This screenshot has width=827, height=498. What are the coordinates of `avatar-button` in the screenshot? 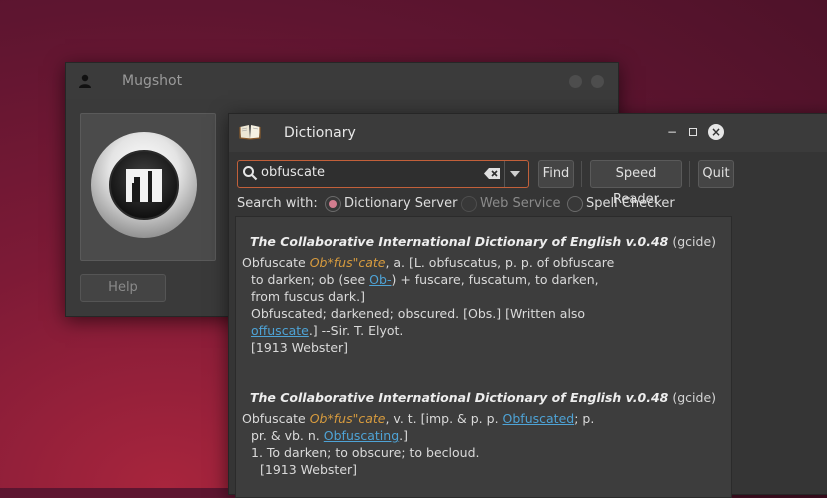 It's located at (148, 187).